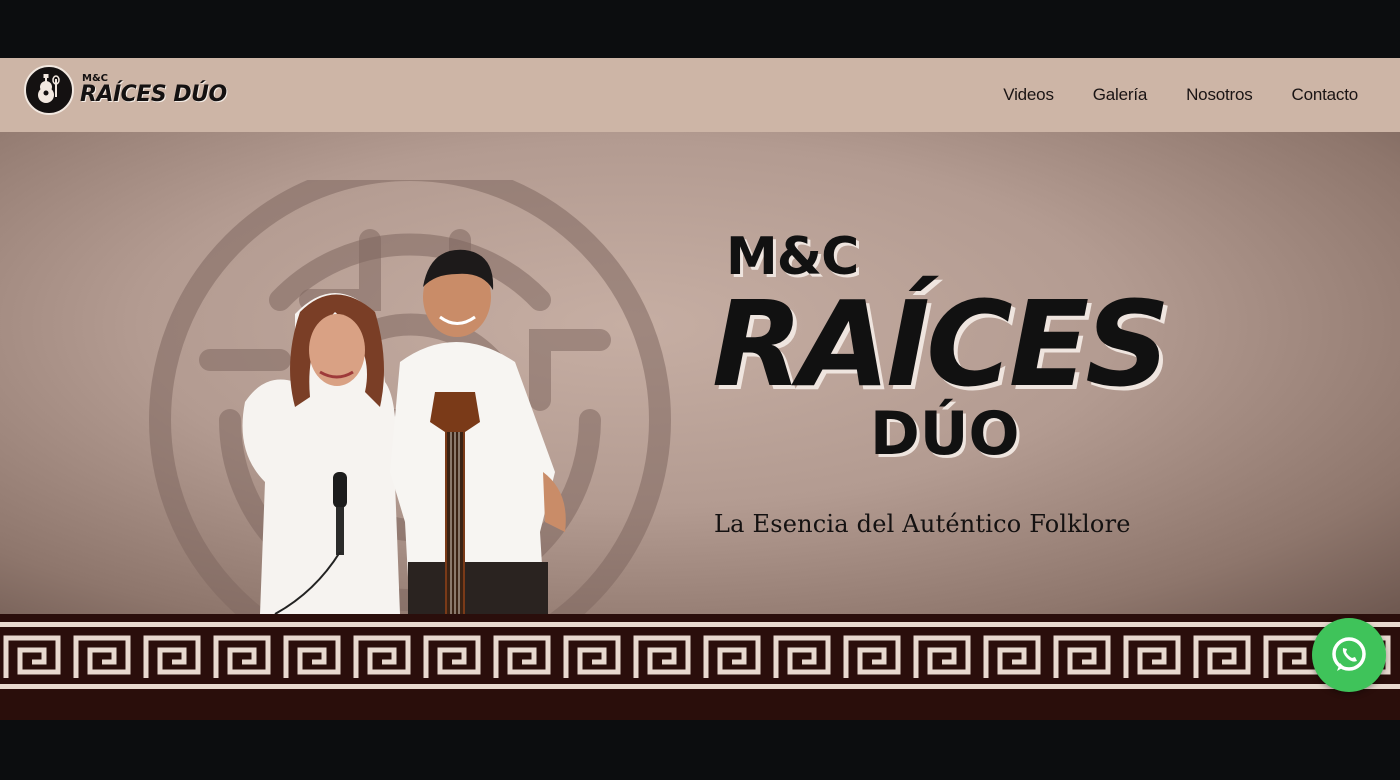 This screenshot has height=780, width=1400. What do you see at coordinates (1120, 95) in the screenshot?
I see `nav-link-galeria: Galería` at bounding box center [1120, 95].